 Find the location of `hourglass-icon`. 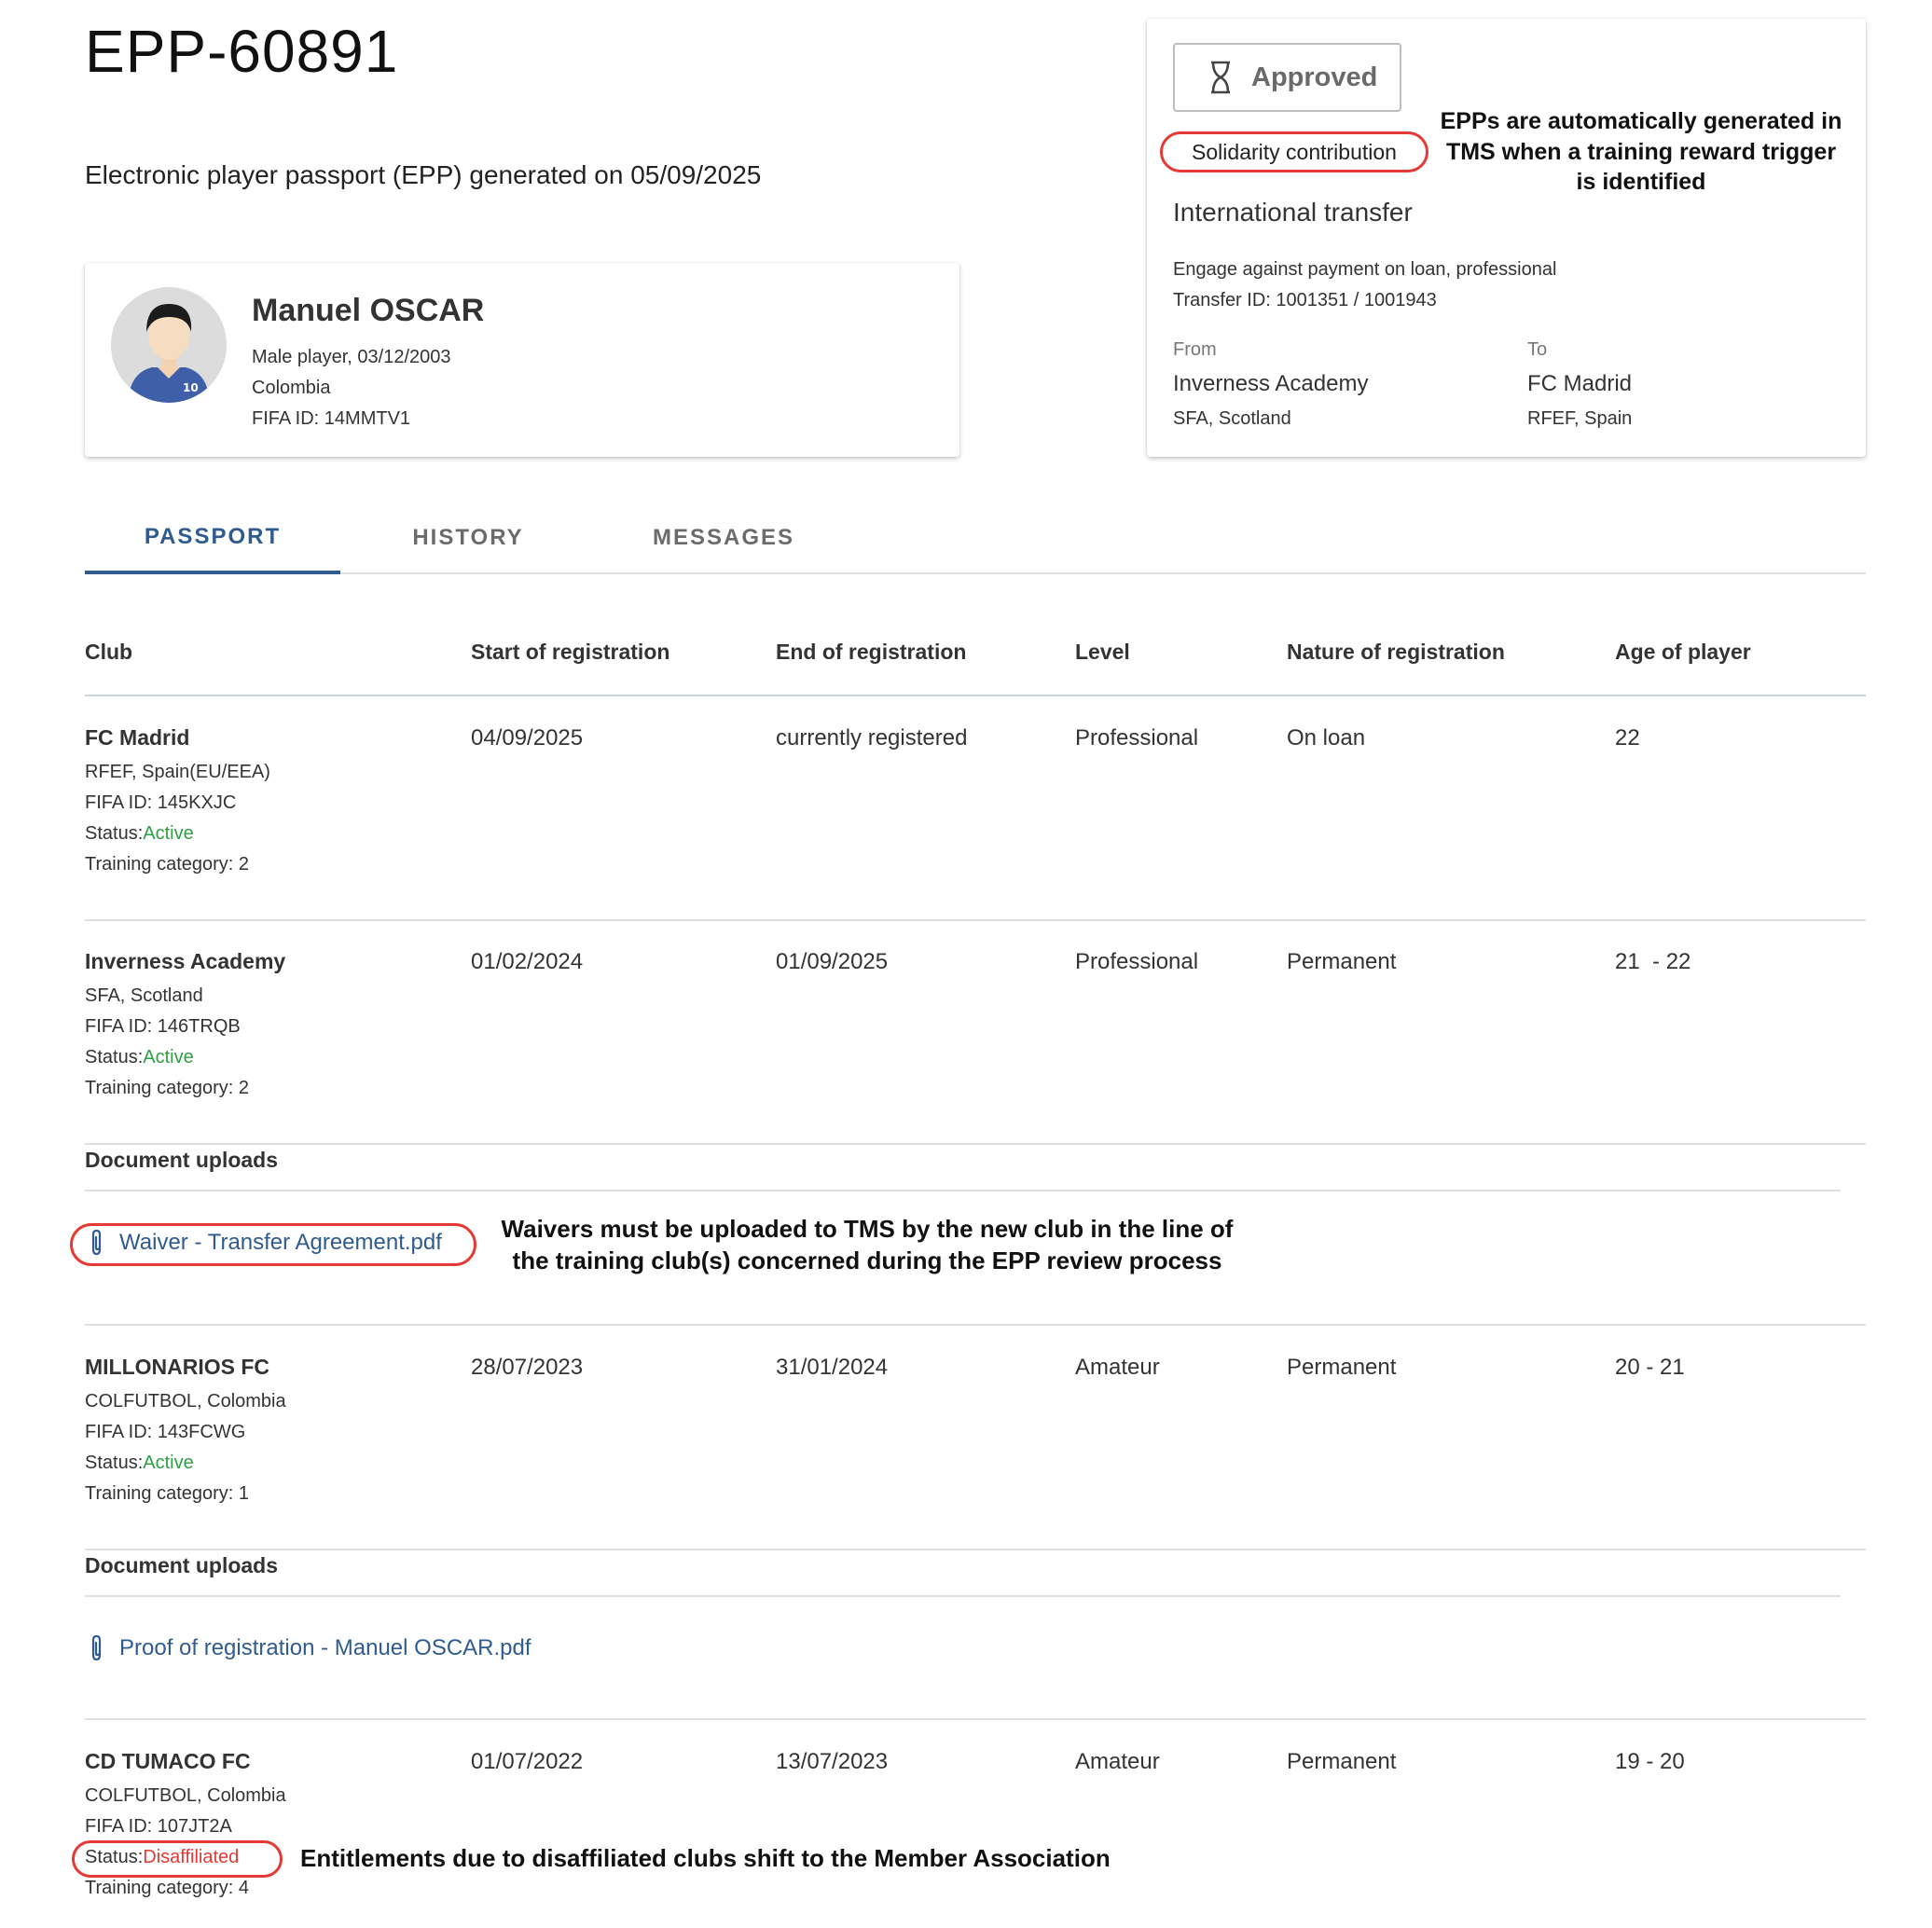

hourglass-icon is located at coordinates (1221, 77).